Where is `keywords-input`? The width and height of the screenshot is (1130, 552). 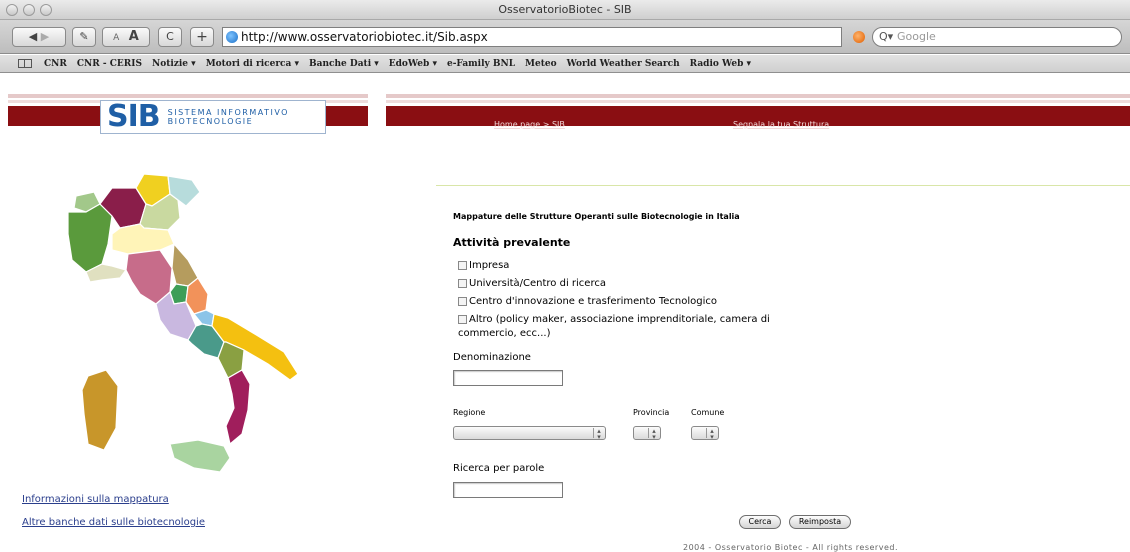
keywords-input is located at coordinates (508, 490).